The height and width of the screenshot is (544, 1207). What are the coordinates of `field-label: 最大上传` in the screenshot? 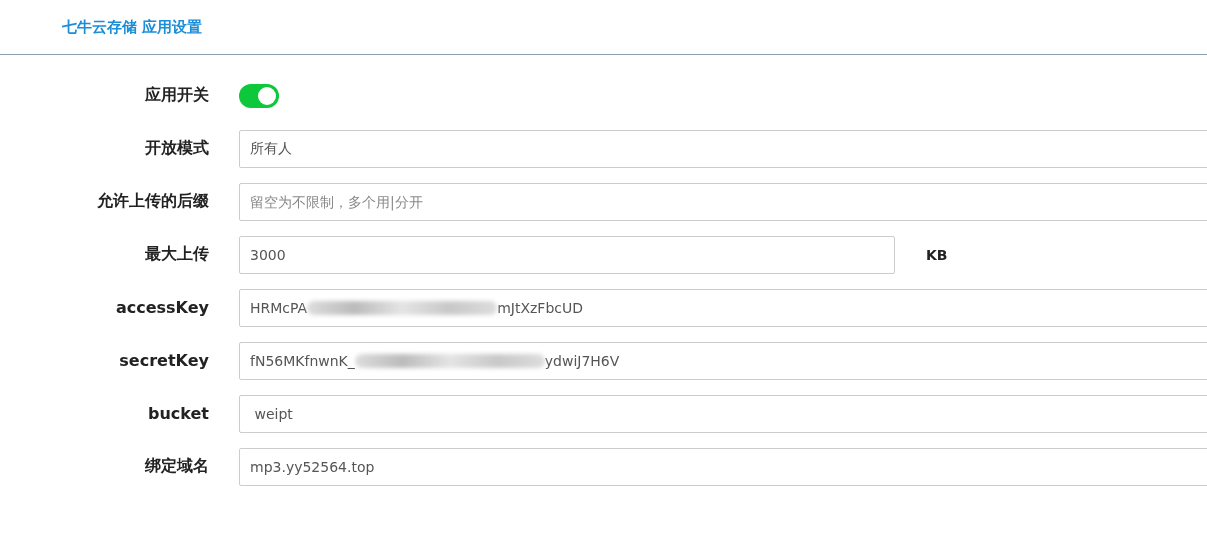 It's located at (176, 254).